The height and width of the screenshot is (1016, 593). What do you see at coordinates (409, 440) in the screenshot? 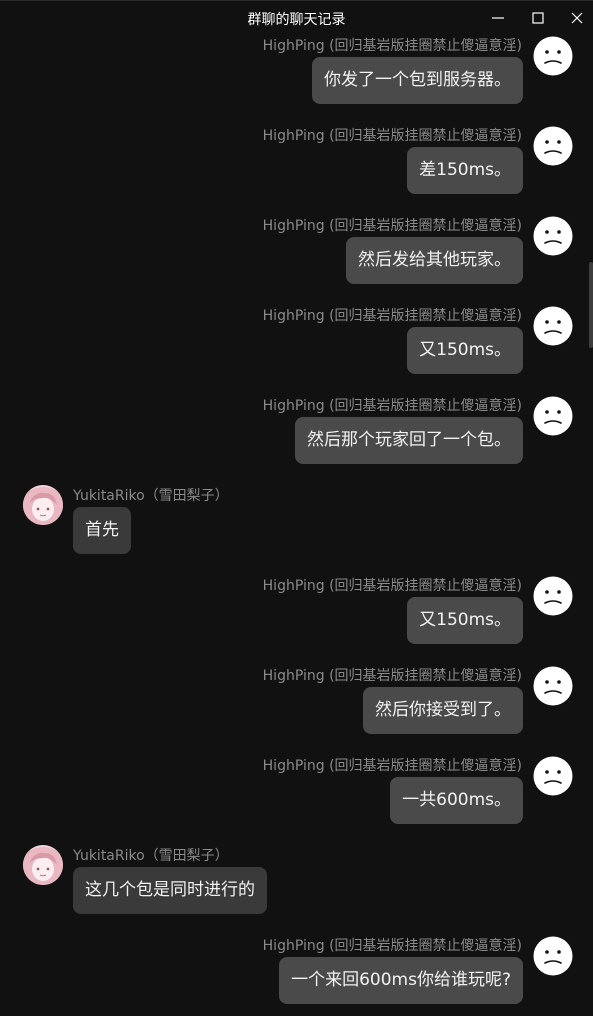
I see `message-bubble: 然后那个玩家回了一个包。` at bounding box center [409, 440].